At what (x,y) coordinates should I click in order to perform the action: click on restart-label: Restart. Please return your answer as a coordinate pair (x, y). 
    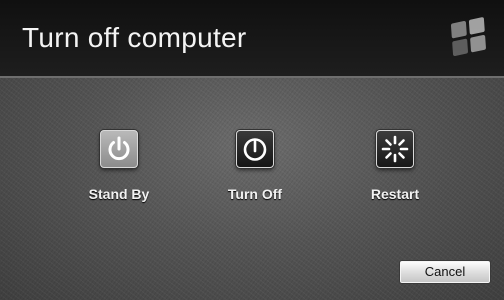
    Looking at the image, I should click on (395, 194).